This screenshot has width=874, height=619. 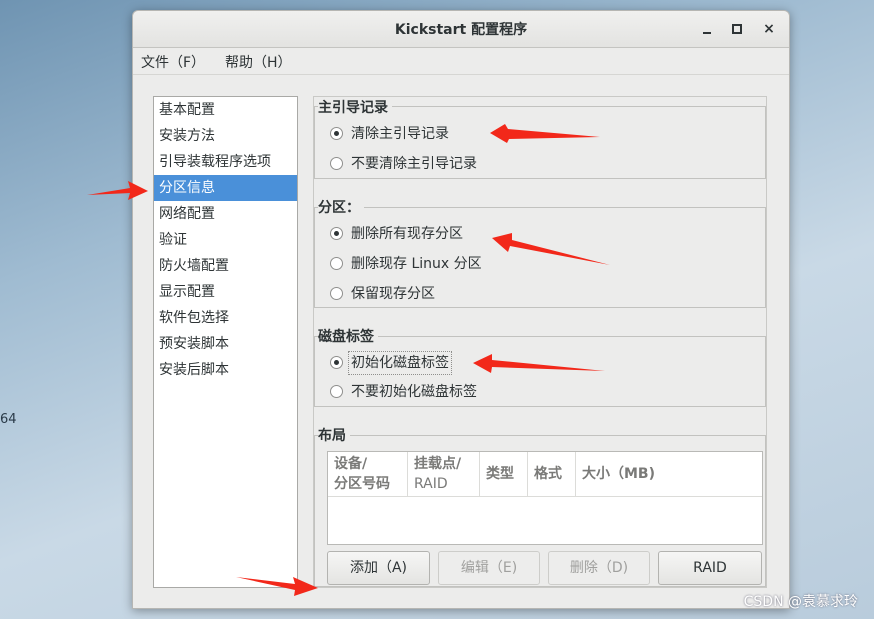 What do you see at coordinates (225, 318) in the screenshot?
I see `sidebar-item-packages: 软件包选择` at bounding box center [225, 318].